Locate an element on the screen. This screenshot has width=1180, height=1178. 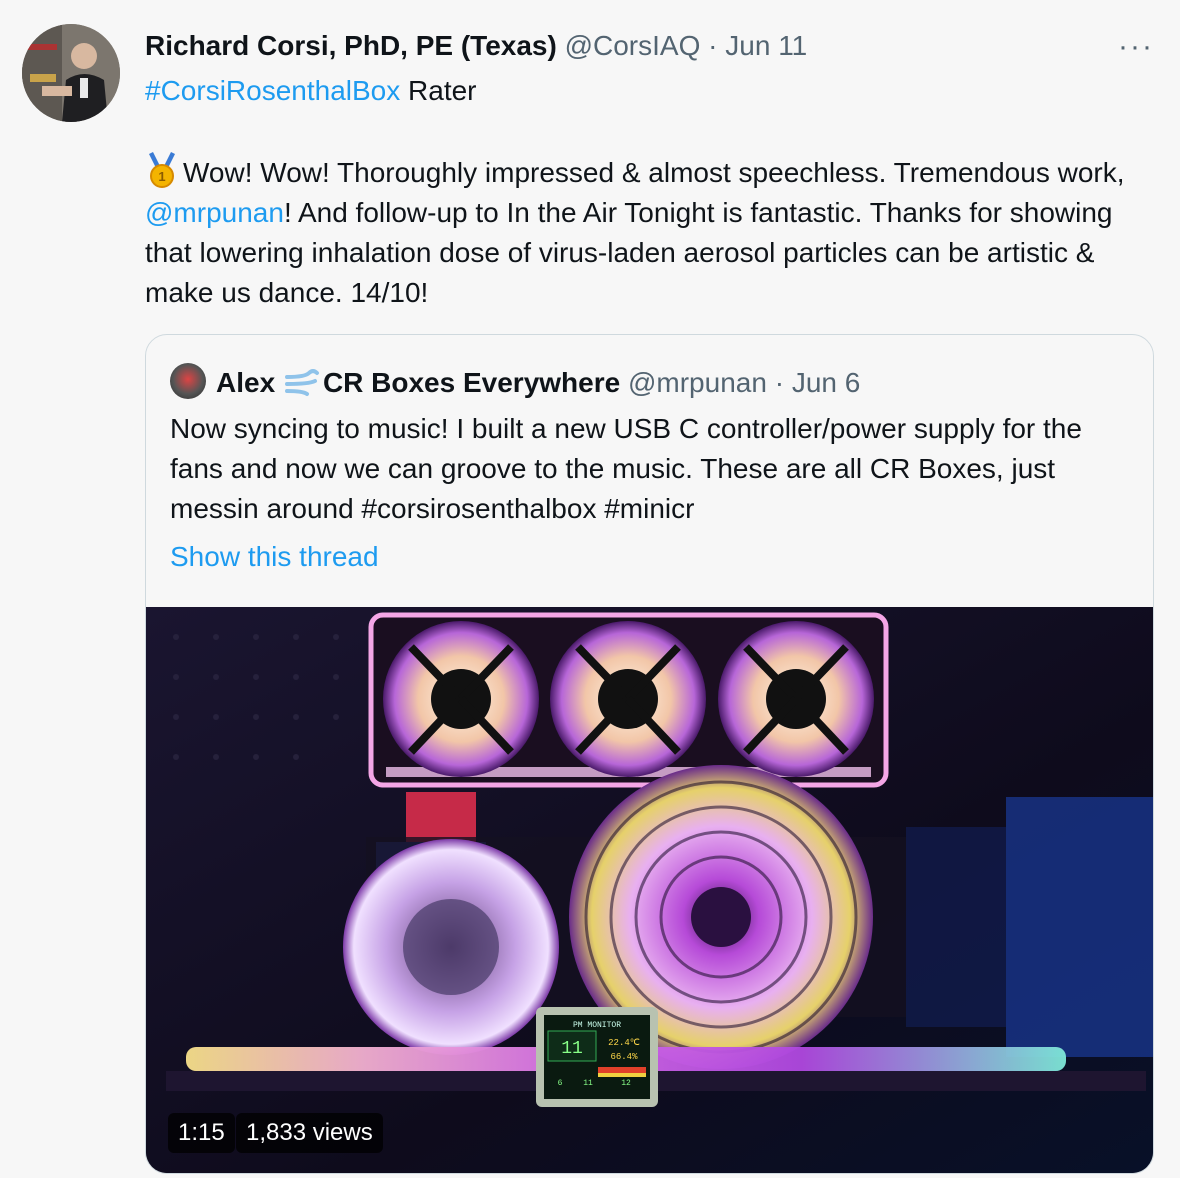
tweet-first-line: #CorsiRosenthalBox Rater is located at coordinates (311, 91).